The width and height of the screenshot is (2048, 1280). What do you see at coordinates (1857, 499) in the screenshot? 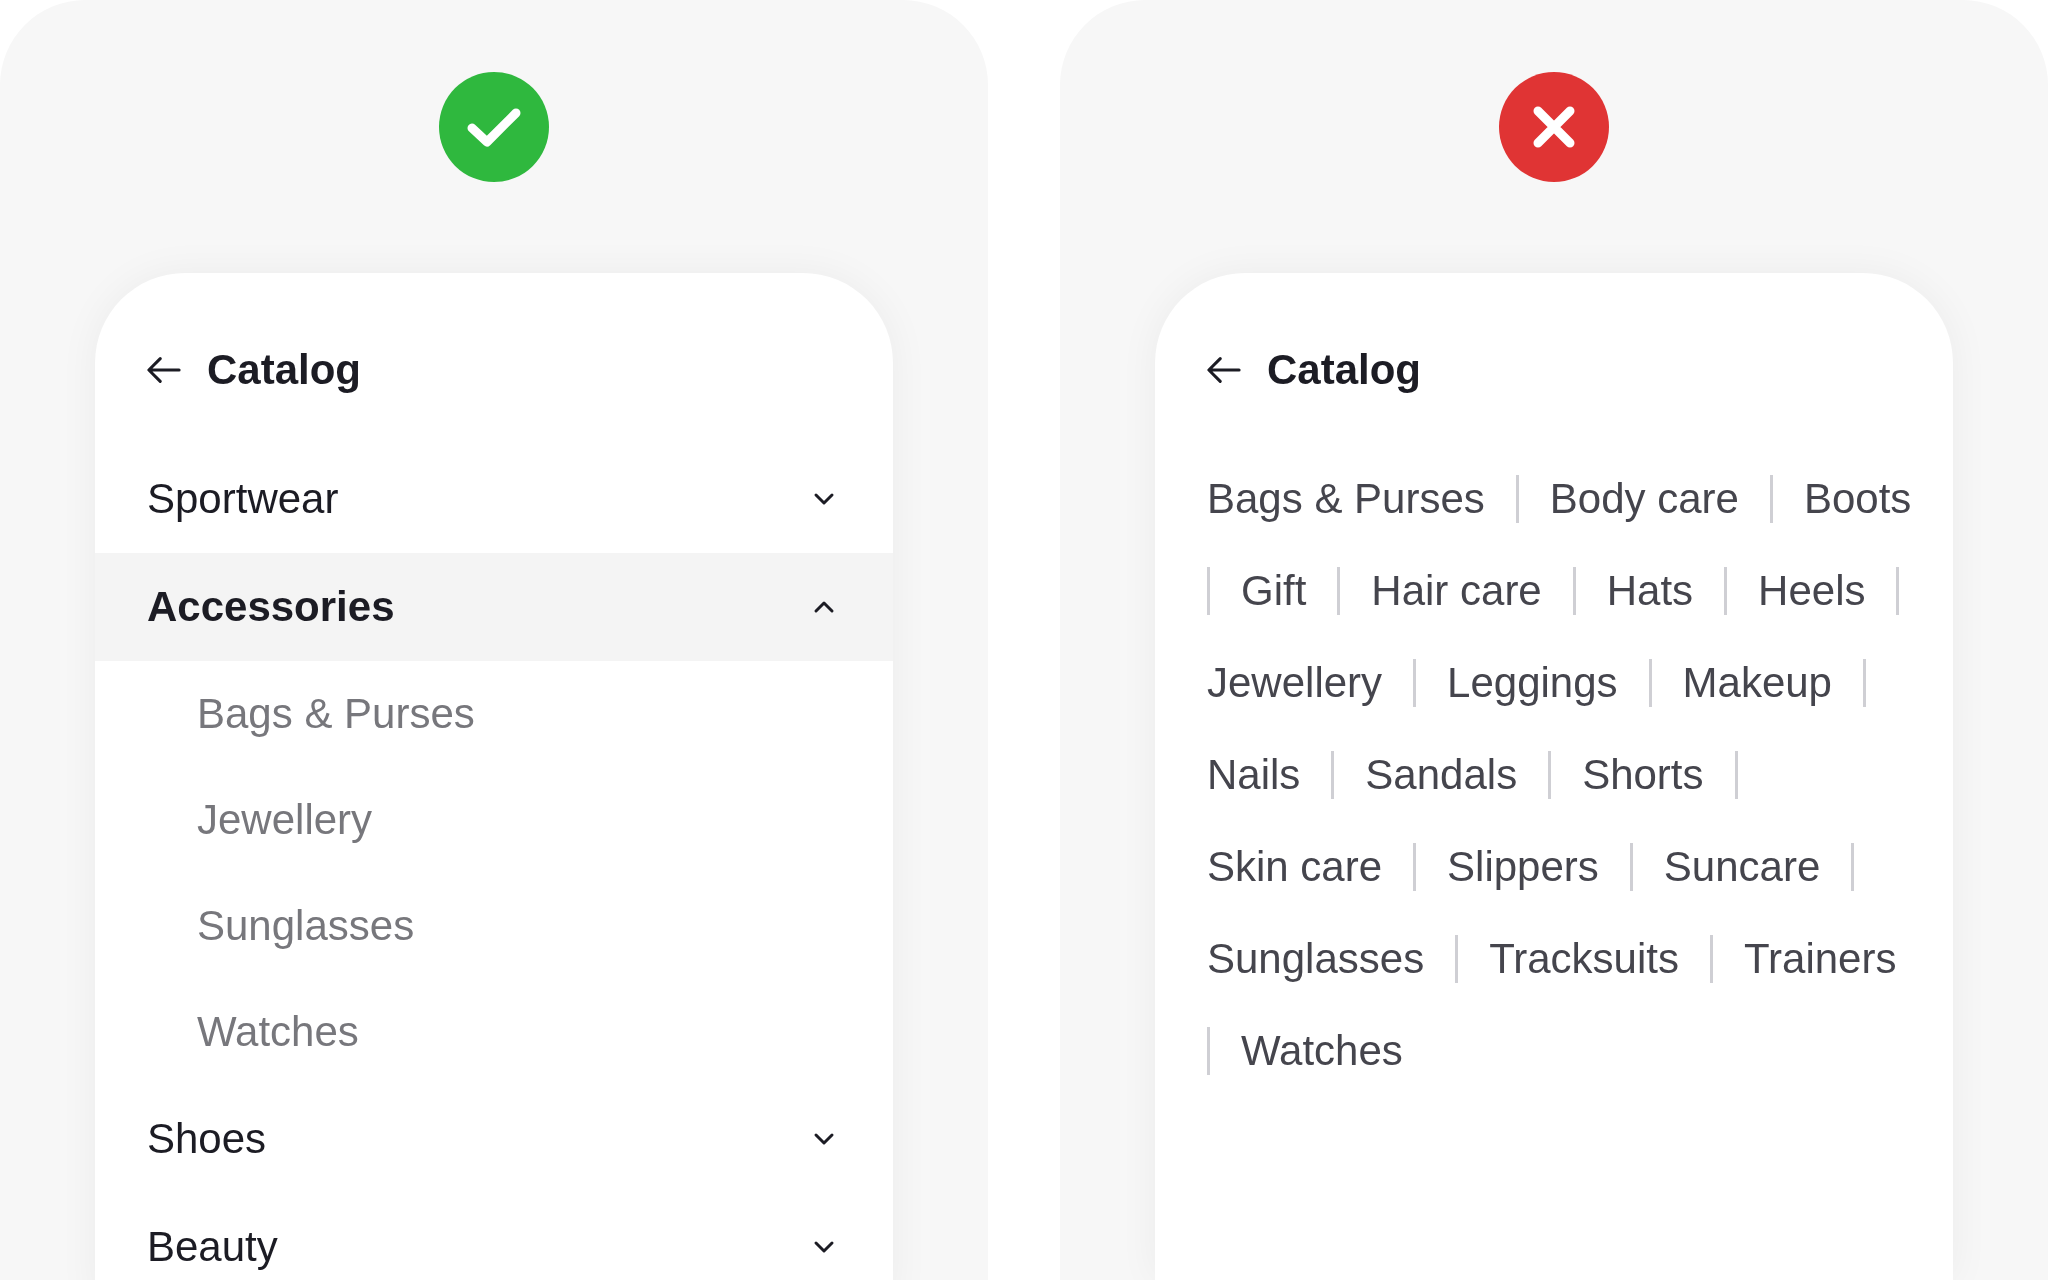
I see `category-link: Boots` at bounding box center [1857, 499].